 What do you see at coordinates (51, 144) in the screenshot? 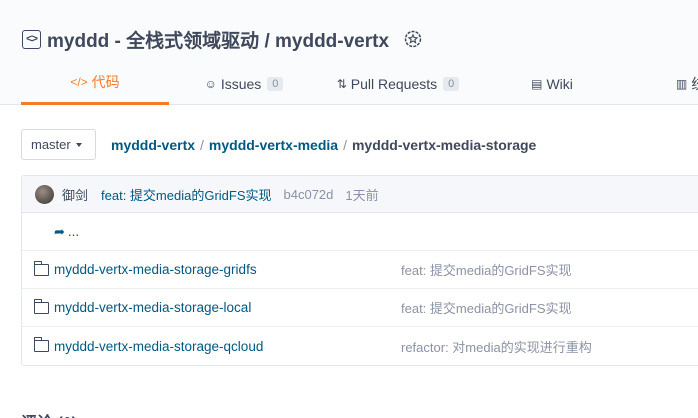
I see `branch-label: master` at bounding box center [51, 144].